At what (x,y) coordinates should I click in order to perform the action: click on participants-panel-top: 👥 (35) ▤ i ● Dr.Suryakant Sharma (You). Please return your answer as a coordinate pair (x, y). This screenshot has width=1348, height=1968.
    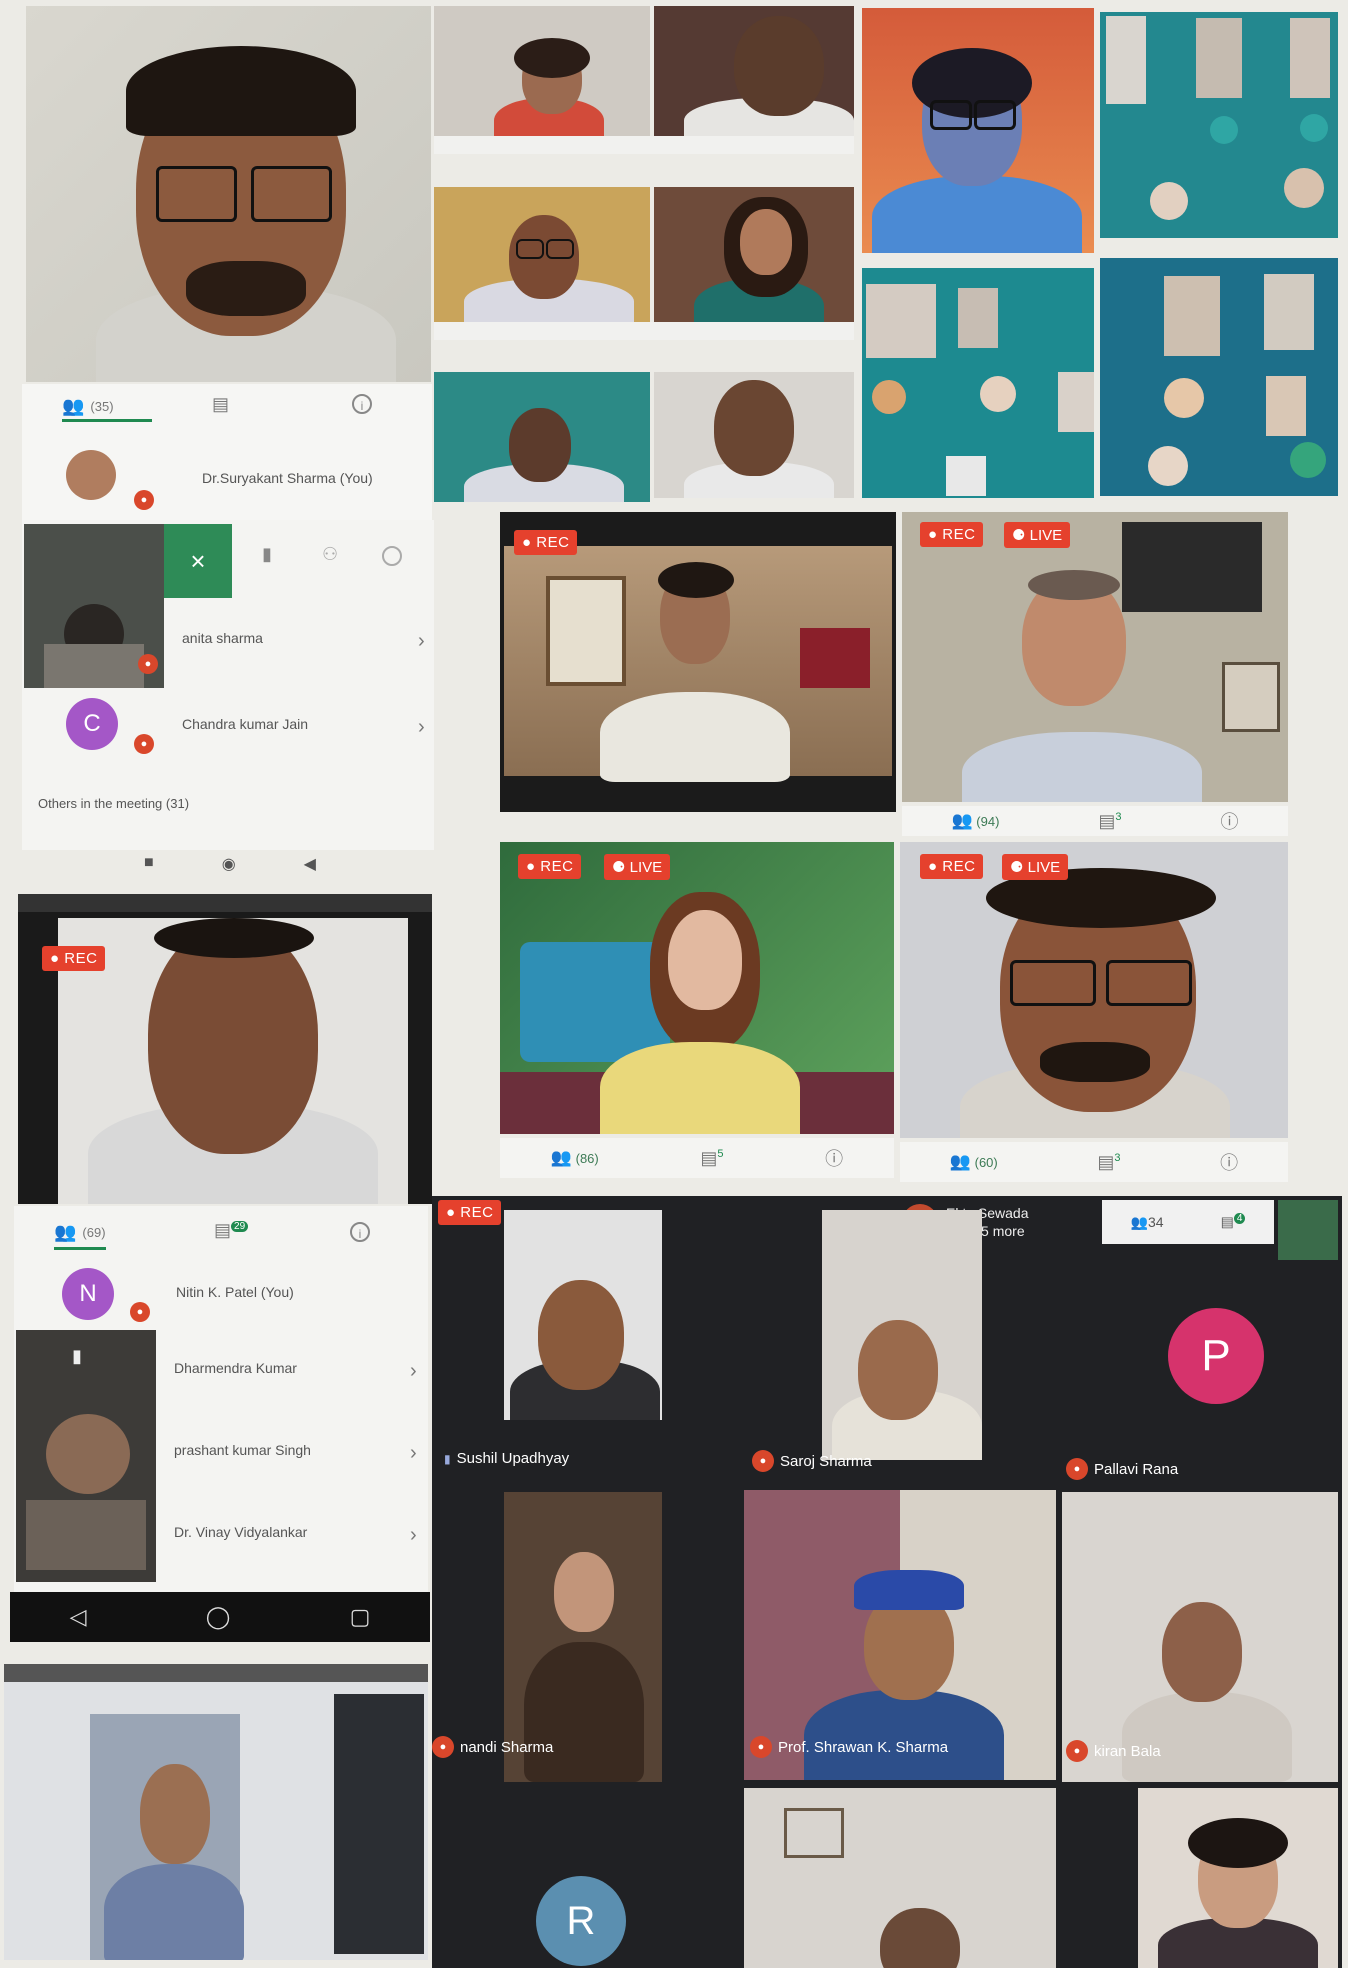
    Looking at the image, I should click on (227, 454).